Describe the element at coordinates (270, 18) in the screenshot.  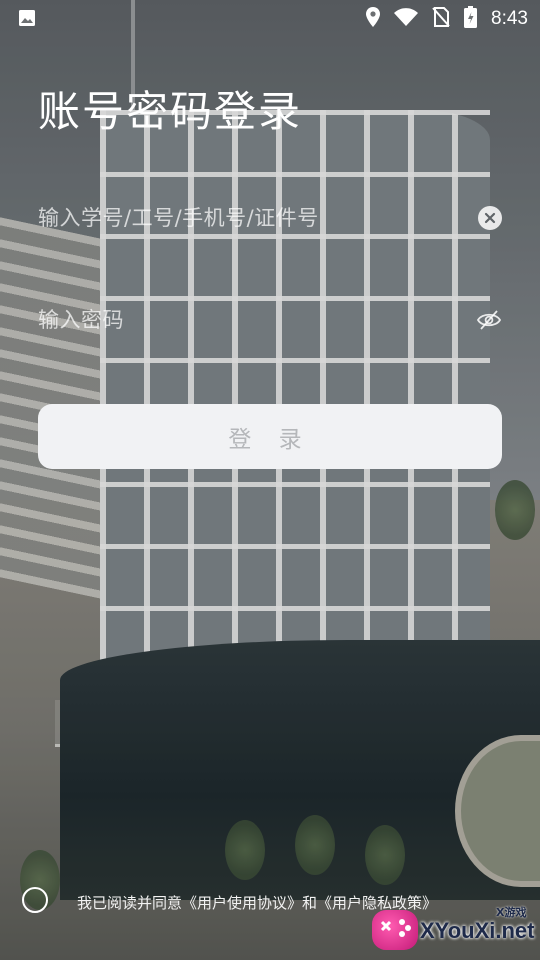
I see `status-bar: 8:43` at that location.